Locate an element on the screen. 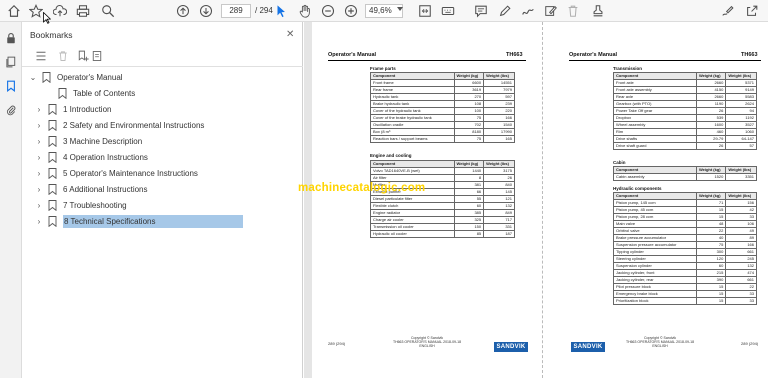  bookmark-item: › 5 Operator's Maintenance Instructions is located at coordinates (116, 173).